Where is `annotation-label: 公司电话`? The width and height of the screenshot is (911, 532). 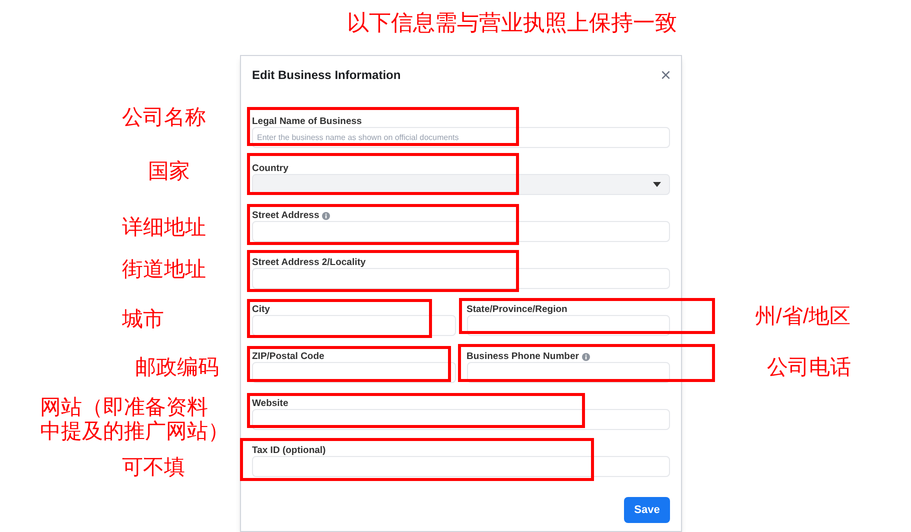 annotation-label: 公司电话 is located at coordinates (809, 368).